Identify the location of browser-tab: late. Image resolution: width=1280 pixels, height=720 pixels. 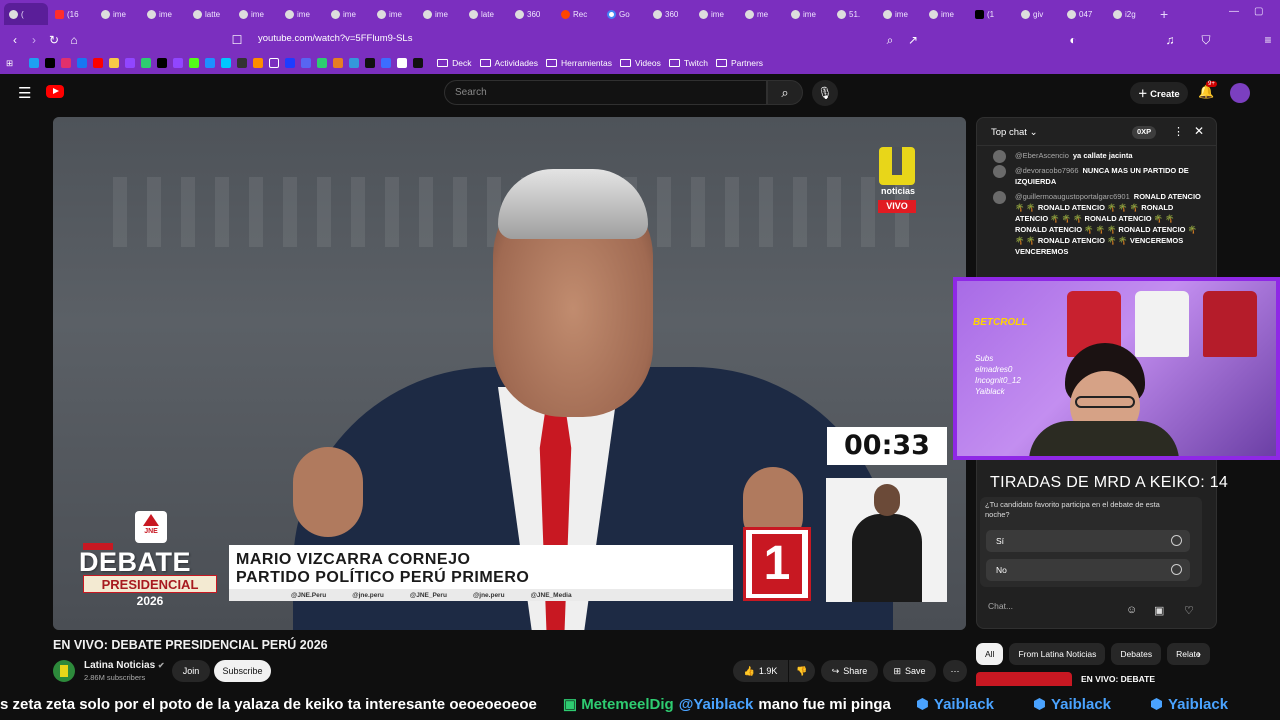
(486, 14).